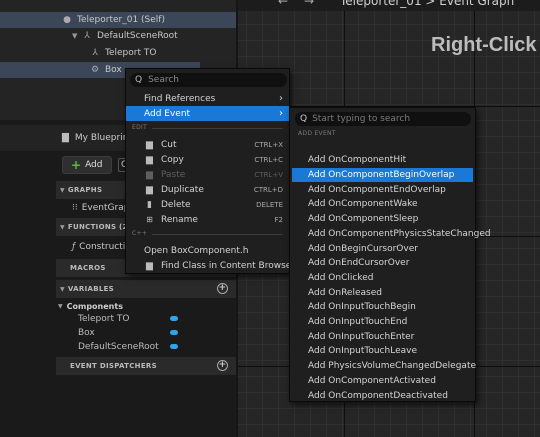 Image resolution: width=540 pixels, height=437 pixels. What do you see at coordinates (384, 366) in the screenshot?
I see `event-item: Add PhysicsVolumeChangedDelegate` at bounding box center [384, 366].